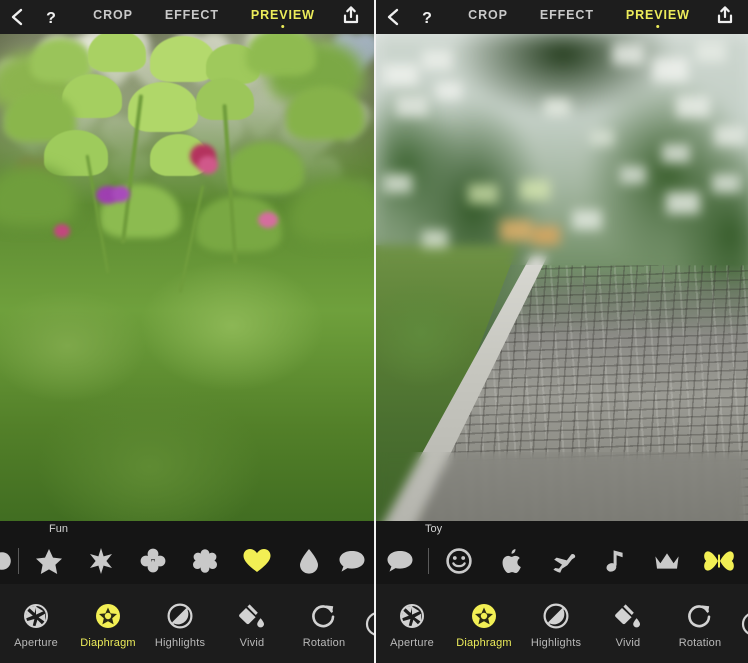 The height and width of the screenshot is (663, 748). I want to click on shape-row-left, so click(187, 560).